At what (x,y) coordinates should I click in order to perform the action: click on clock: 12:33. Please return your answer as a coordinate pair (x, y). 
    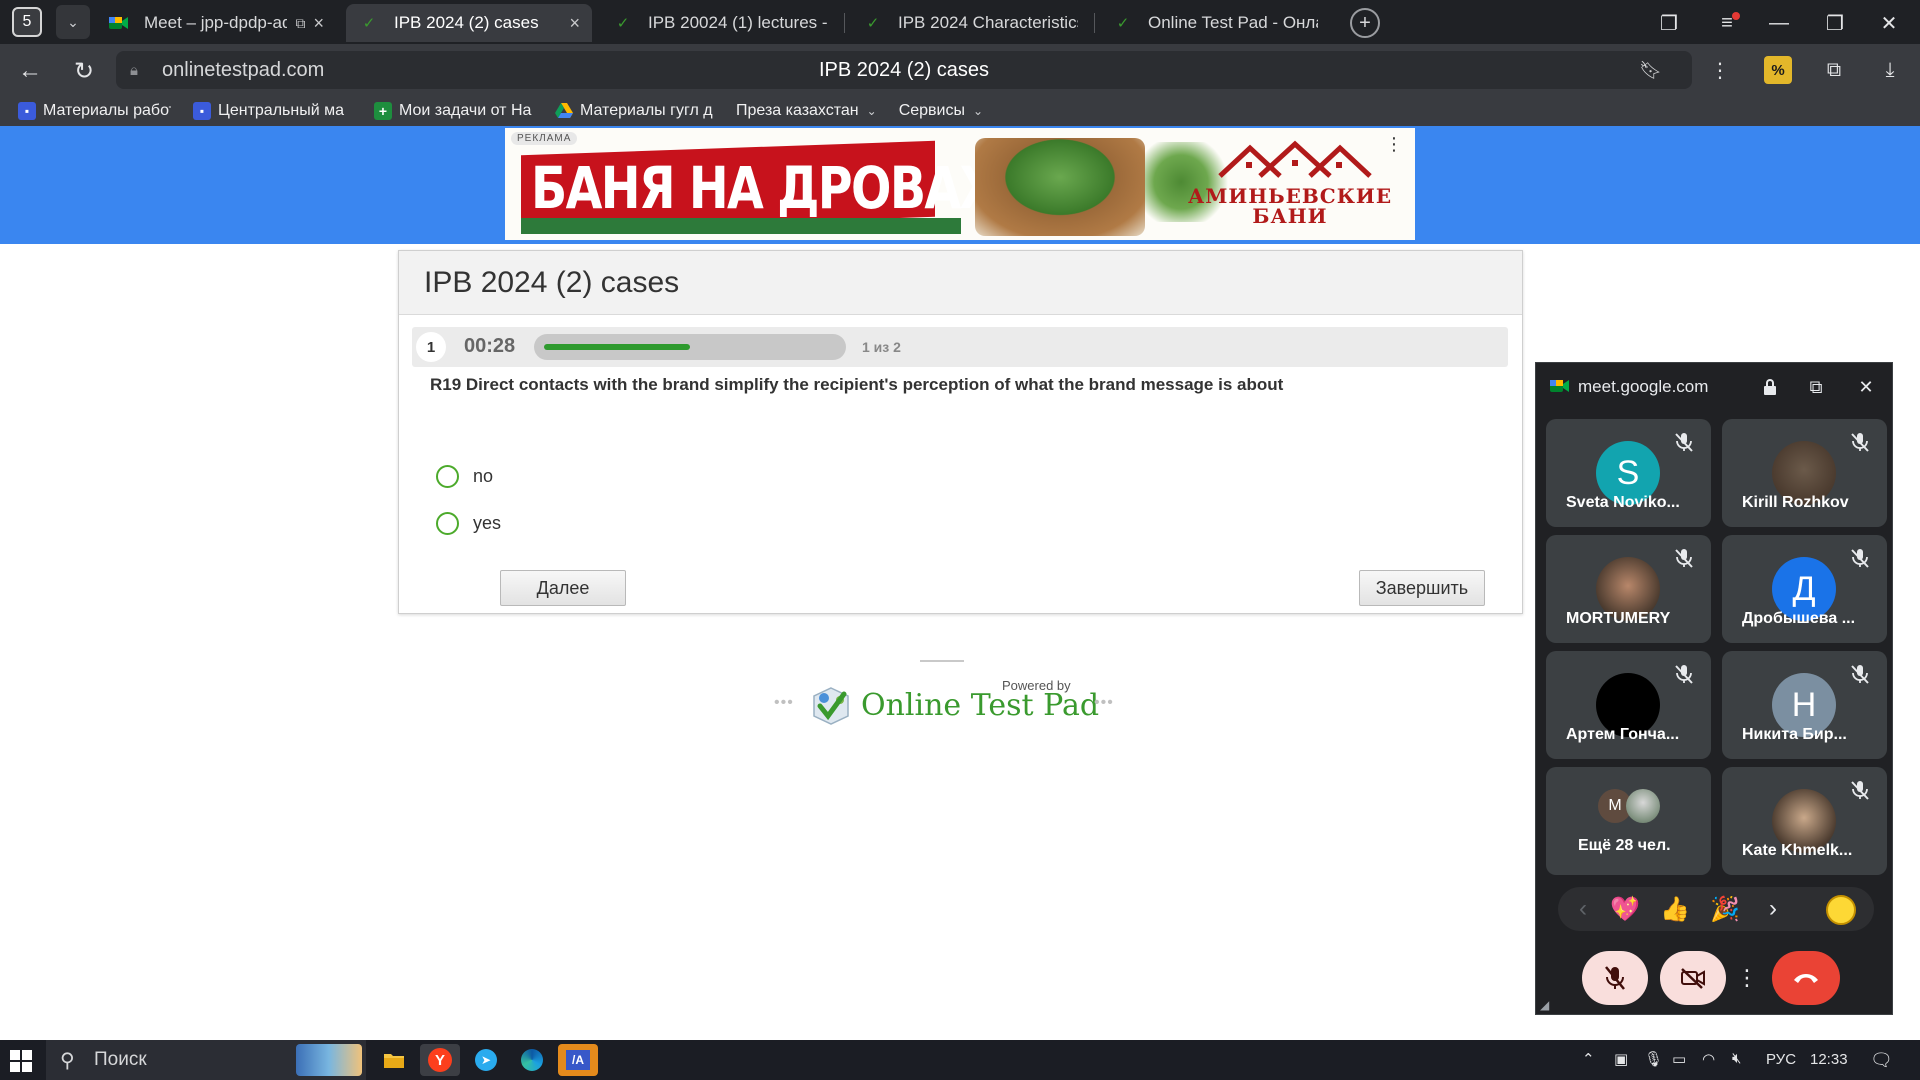
    Looking at the image, I should click on (1829, 1059).